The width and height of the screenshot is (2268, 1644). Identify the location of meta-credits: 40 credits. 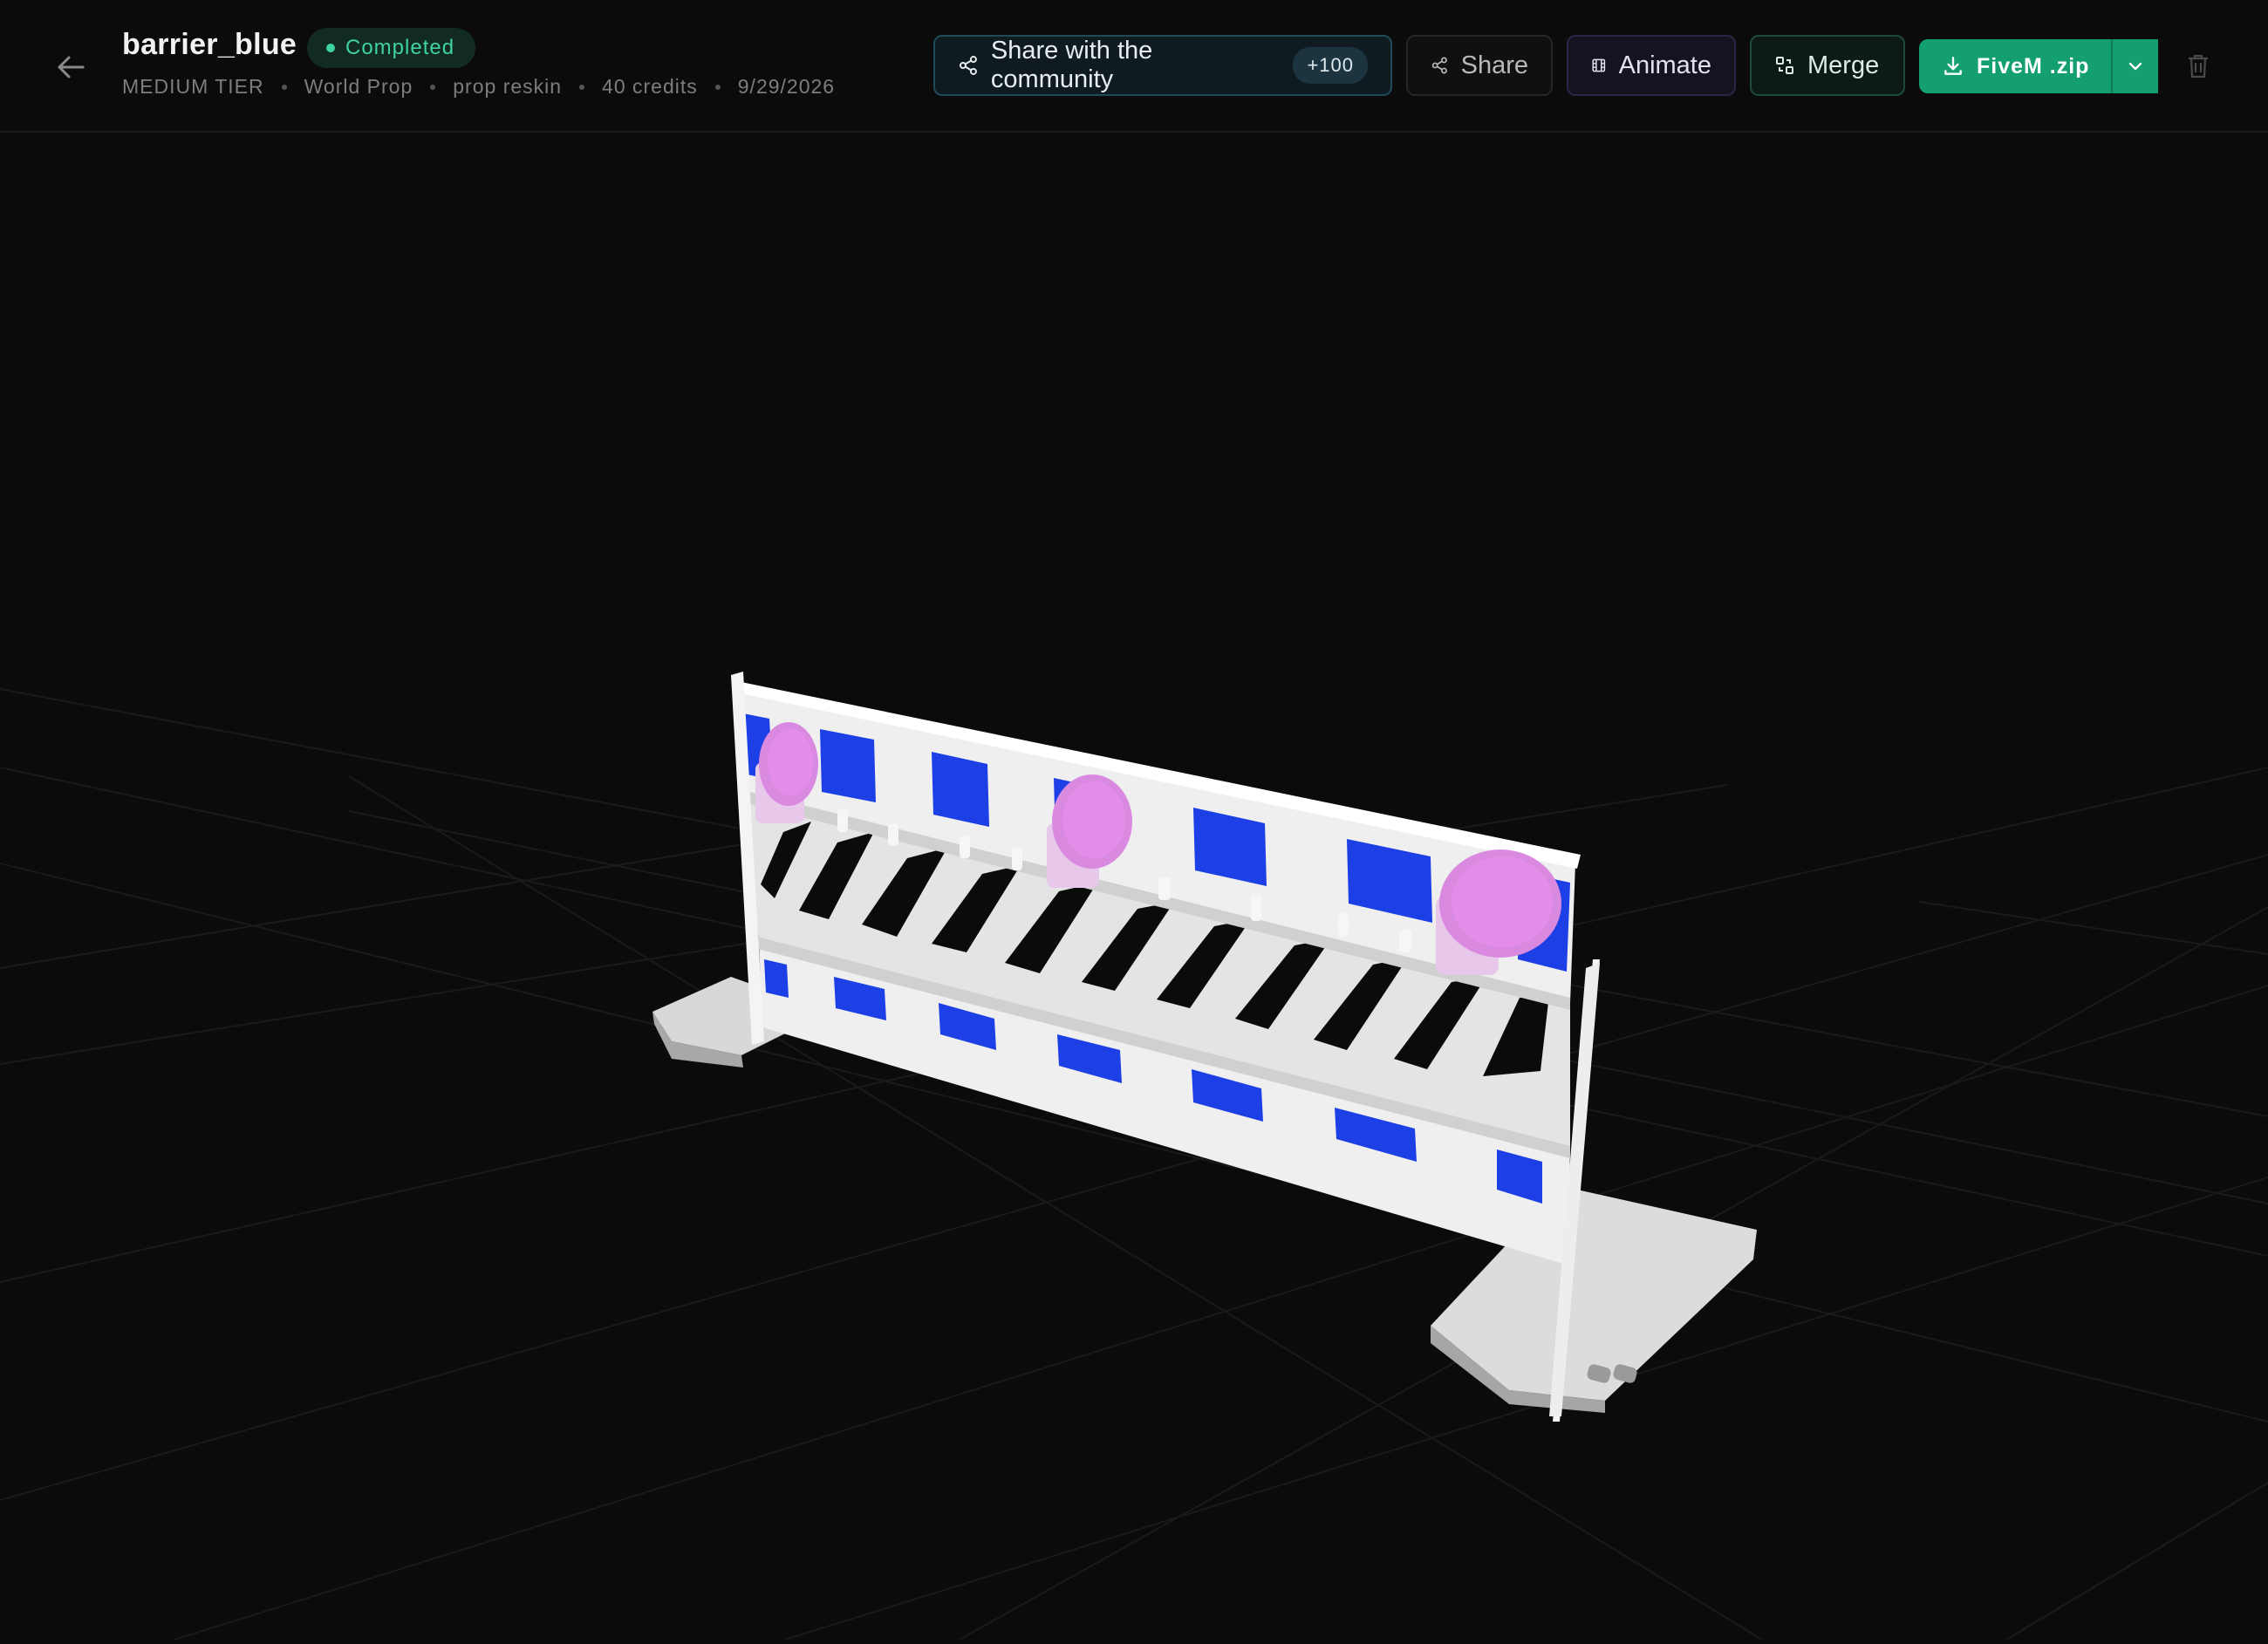
(650, 86).